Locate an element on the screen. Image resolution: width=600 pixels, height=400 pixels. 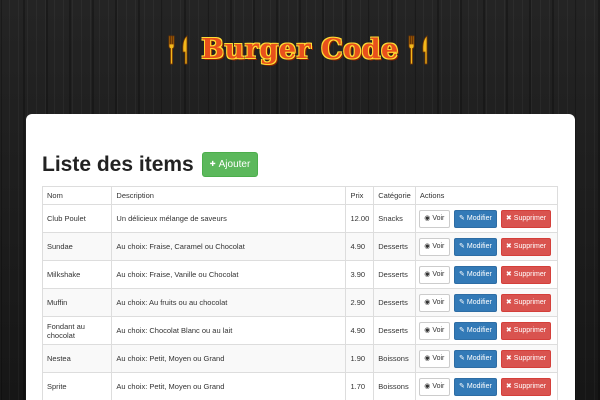
cell-prix: 12.00 is located at coordinates (360, 218).